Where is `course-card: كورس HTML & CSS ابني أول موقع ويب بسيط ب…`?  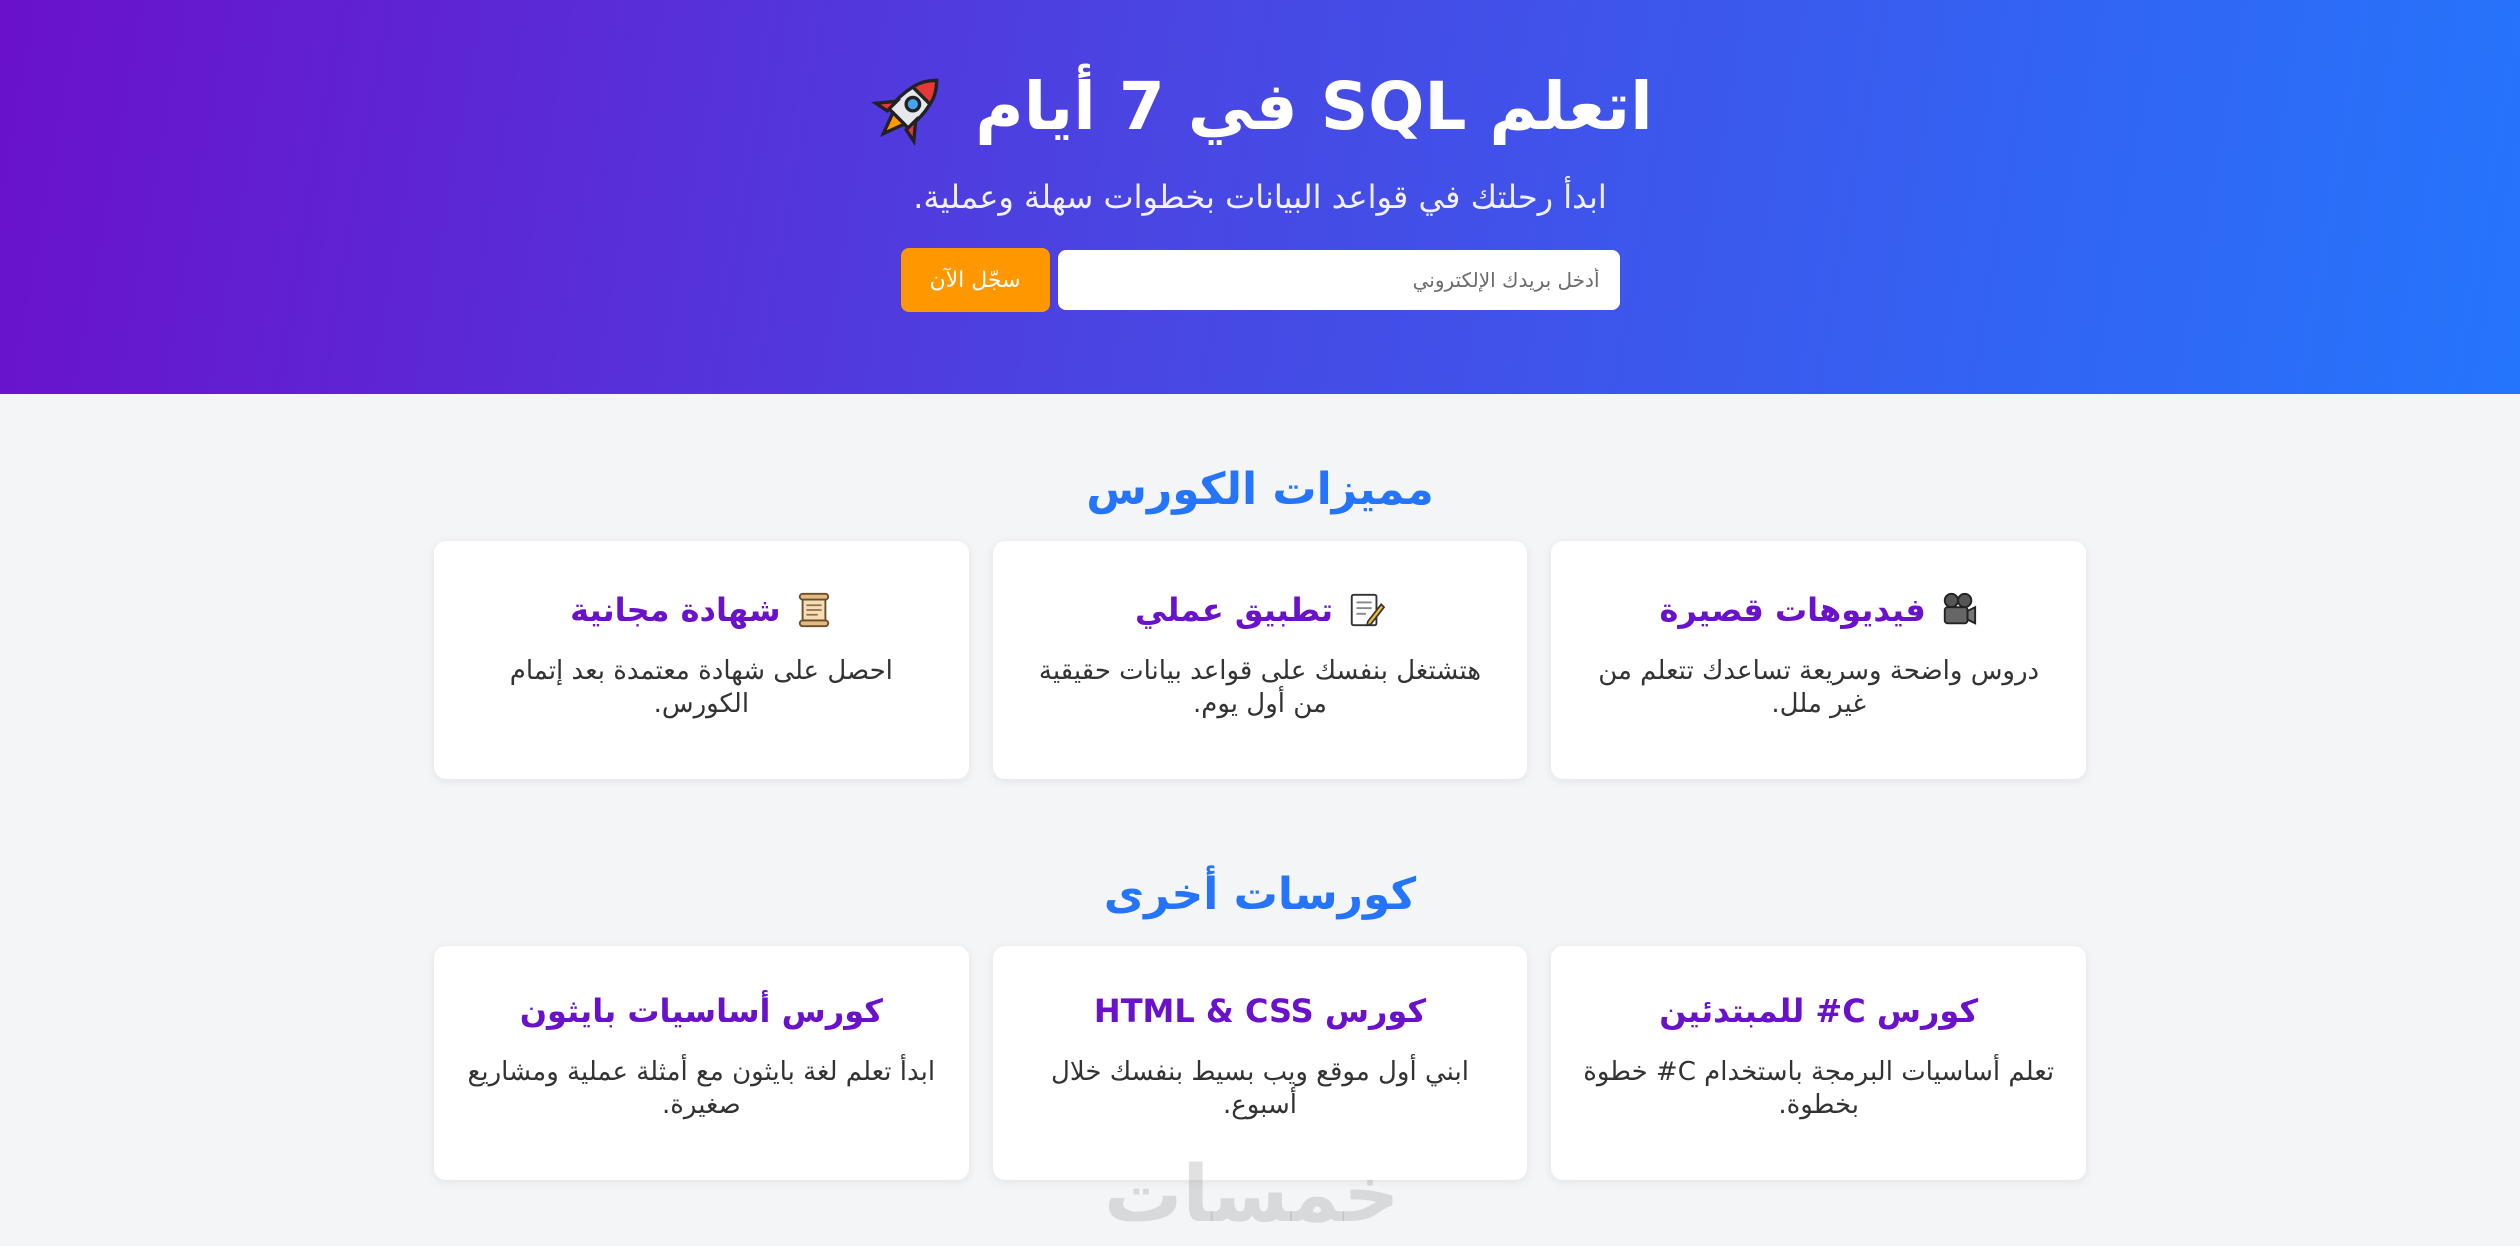 course-card: كورس HTML & CSS ابني أول موقع ويب بسيط ب… is located at coordinates (1260, 1063).